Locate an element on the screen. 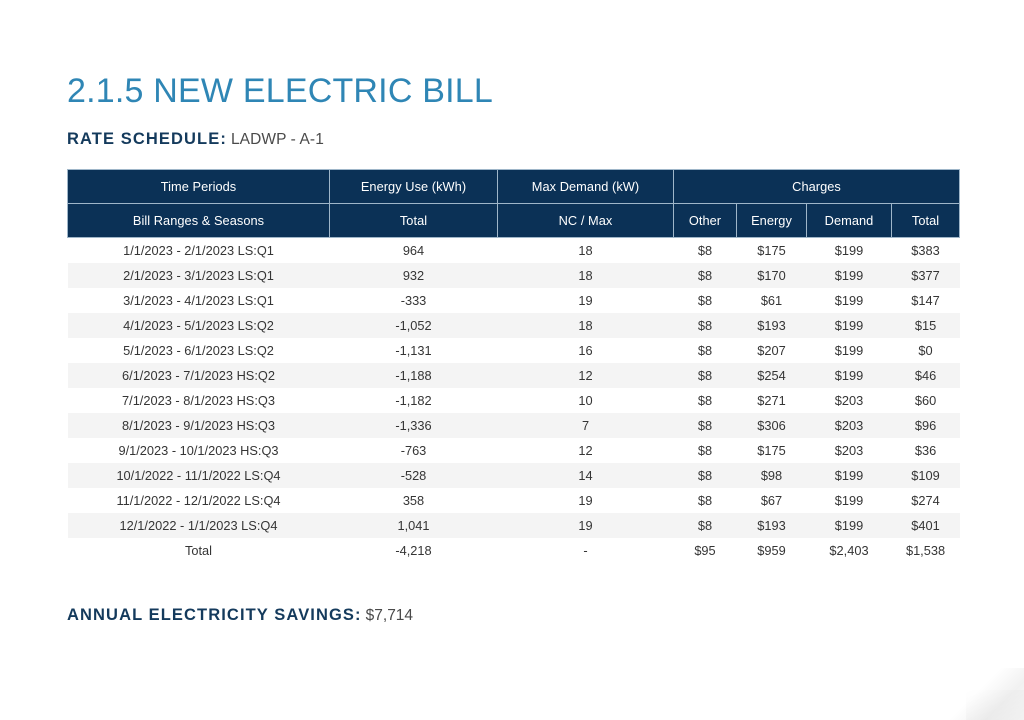 This screenshot has height=720, width=1024. cell-total: $109 is located at coordinates (925, 475).